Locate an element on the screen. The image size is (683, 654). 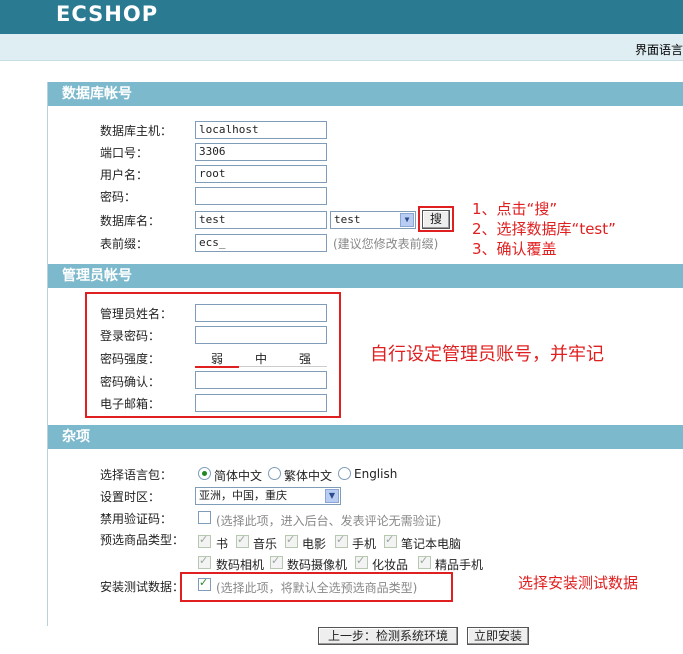
top-banner: ECSHOP is located at coordinates (341, 17).